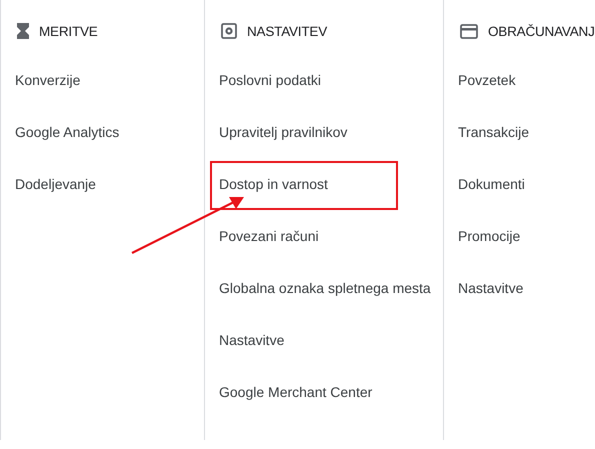 This screenshot has width=595, height=449. I want to click on menu-link: Upravitelj pravilnikov, so click(283, 132).